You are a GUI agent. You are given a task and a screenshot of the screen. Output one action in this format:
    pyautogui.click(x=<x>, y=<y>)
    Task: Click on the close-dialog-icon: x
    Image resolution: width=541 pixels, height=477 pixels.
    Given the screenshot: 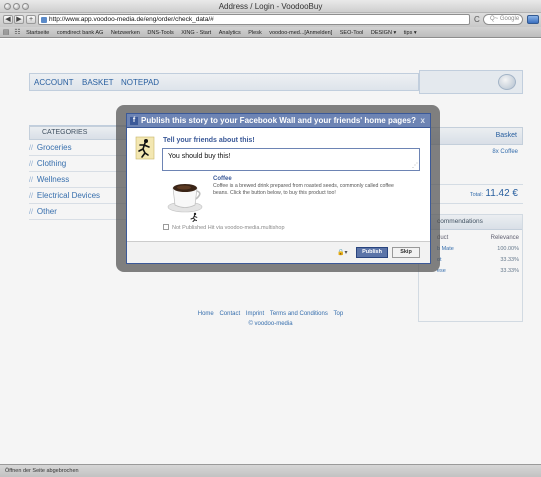 What is the action you would take?
    pyautogui.click(x=423, y=120)
    